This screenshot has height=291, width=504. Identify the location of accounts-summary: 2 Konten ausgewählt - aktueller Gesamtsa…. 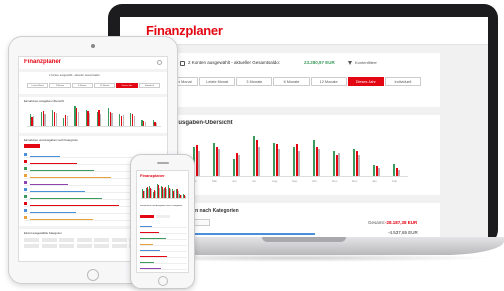
(234, 62).